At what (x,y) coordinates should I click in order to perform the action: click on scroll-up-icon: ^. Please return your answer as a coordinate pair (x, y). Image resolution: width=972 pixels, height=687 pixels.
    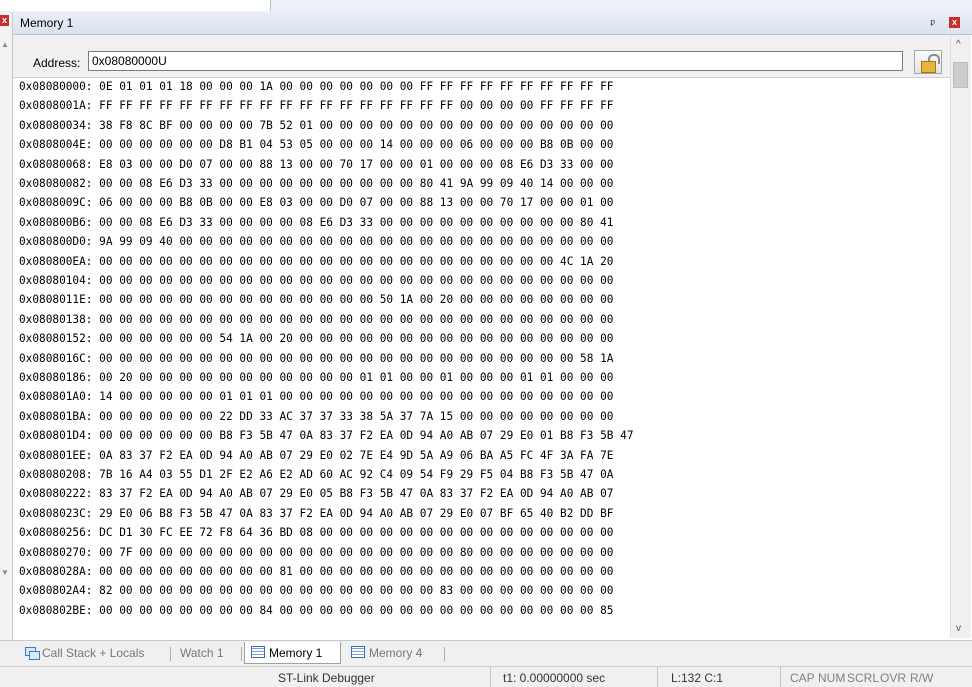
    Looking at the image, I should click on (958, 44).